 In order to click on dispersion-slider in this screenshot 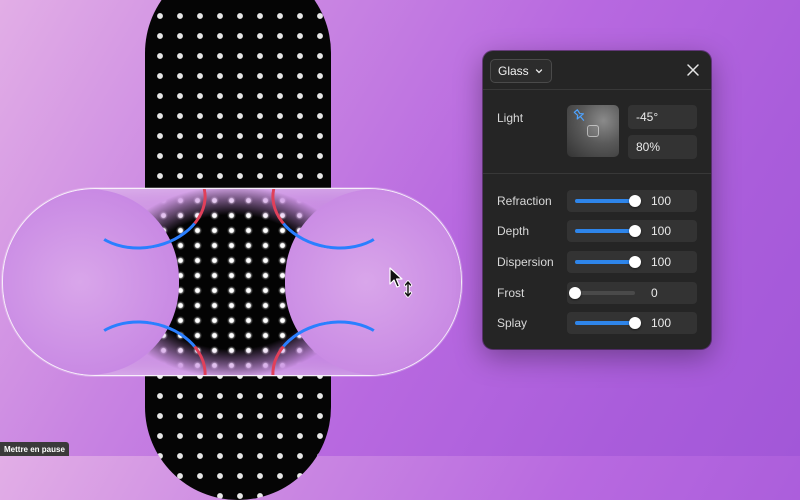, I will do `click(608, 262)`.